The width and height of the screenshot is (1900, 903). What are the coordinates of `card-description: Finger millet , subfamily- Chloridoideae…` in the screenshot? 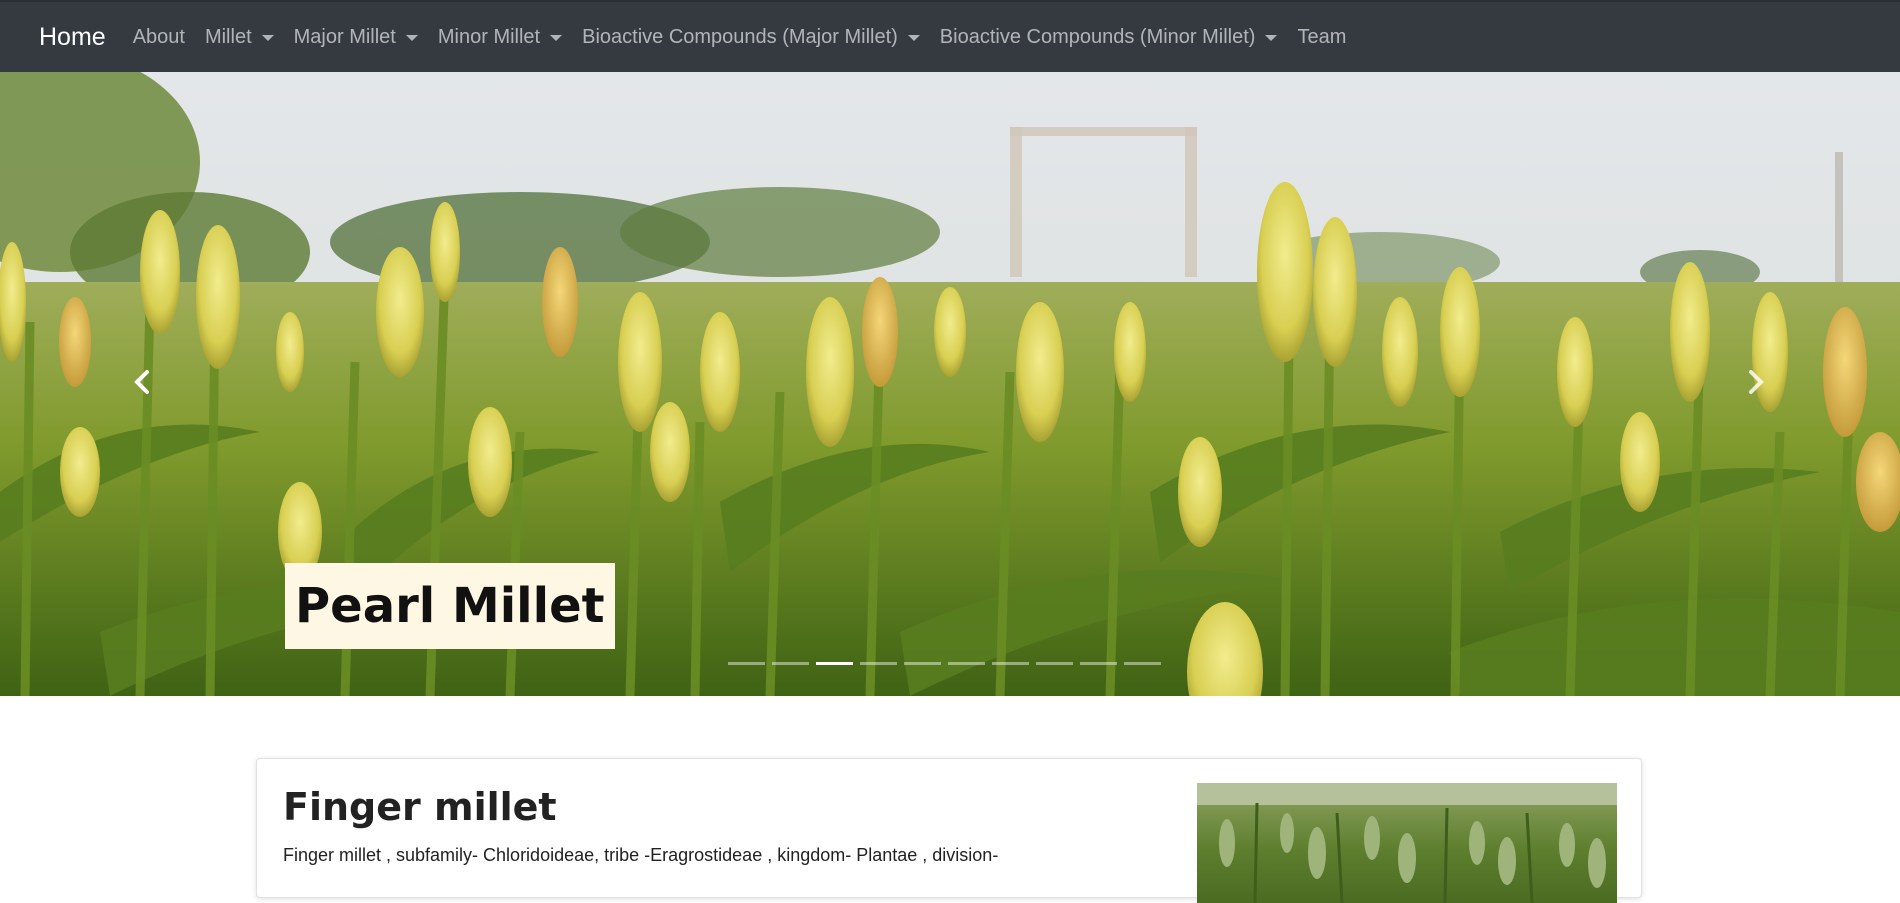 It's located at (641, 855).